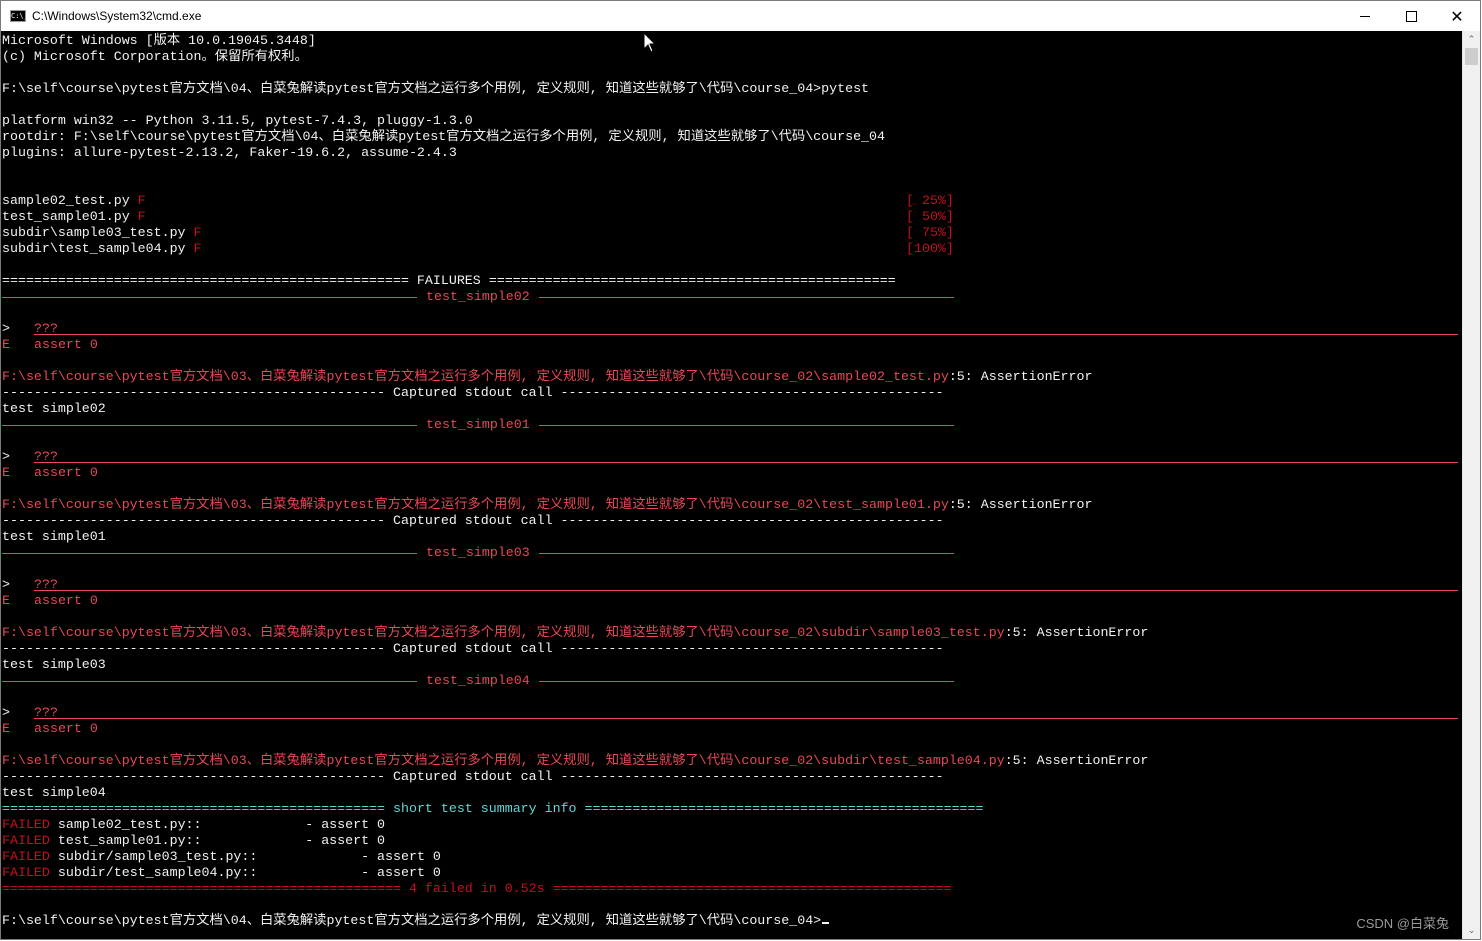 This screenshot has height=941, width=1482. I want to click on progress-row: sample02_test.py F, so click(74, 201).